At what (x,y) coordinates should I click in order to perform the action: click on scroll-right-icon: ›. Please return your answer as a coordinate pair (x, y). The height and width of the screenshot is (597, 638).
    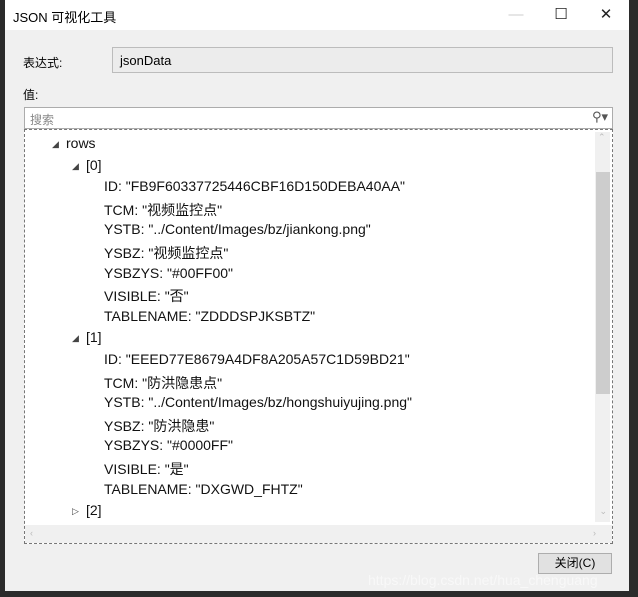
    Looking at the image, I should click on (594, 533).